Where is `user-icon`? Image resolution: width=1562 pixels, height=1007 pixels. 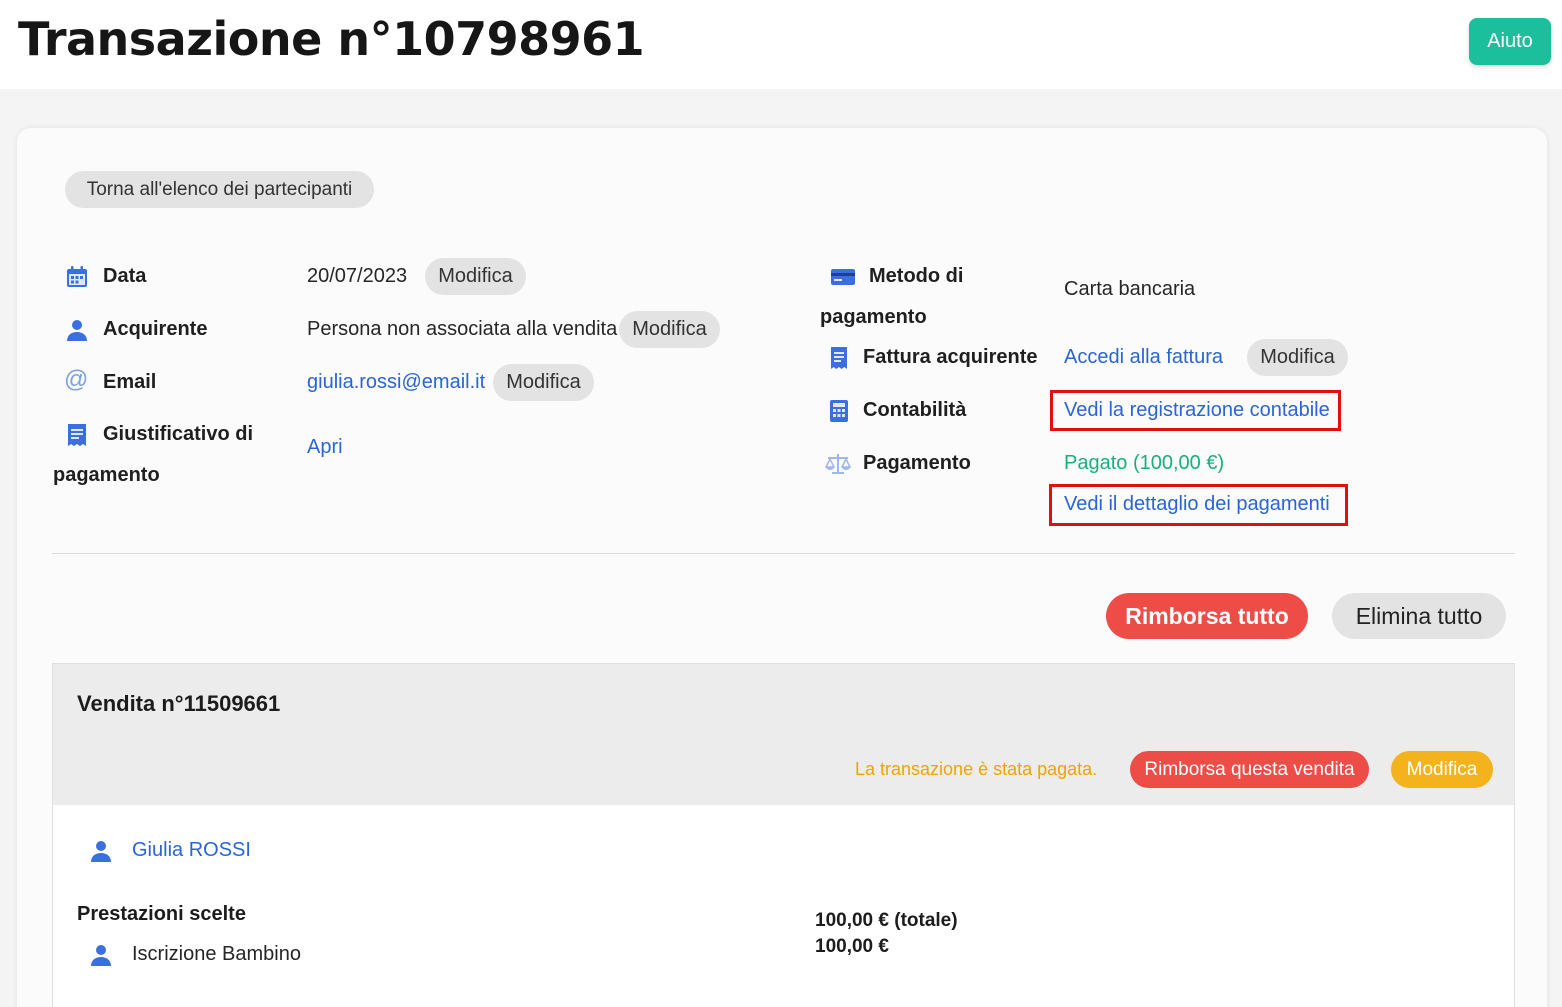 user-icon is located at coordinates (77, 330).